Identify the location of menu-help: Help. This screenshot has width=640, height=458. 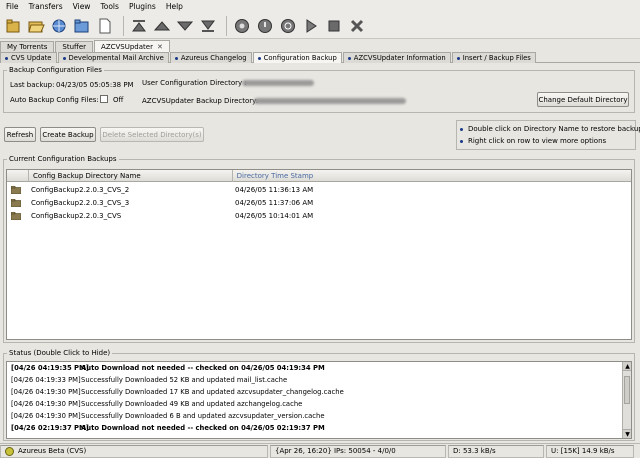
(174, 6).